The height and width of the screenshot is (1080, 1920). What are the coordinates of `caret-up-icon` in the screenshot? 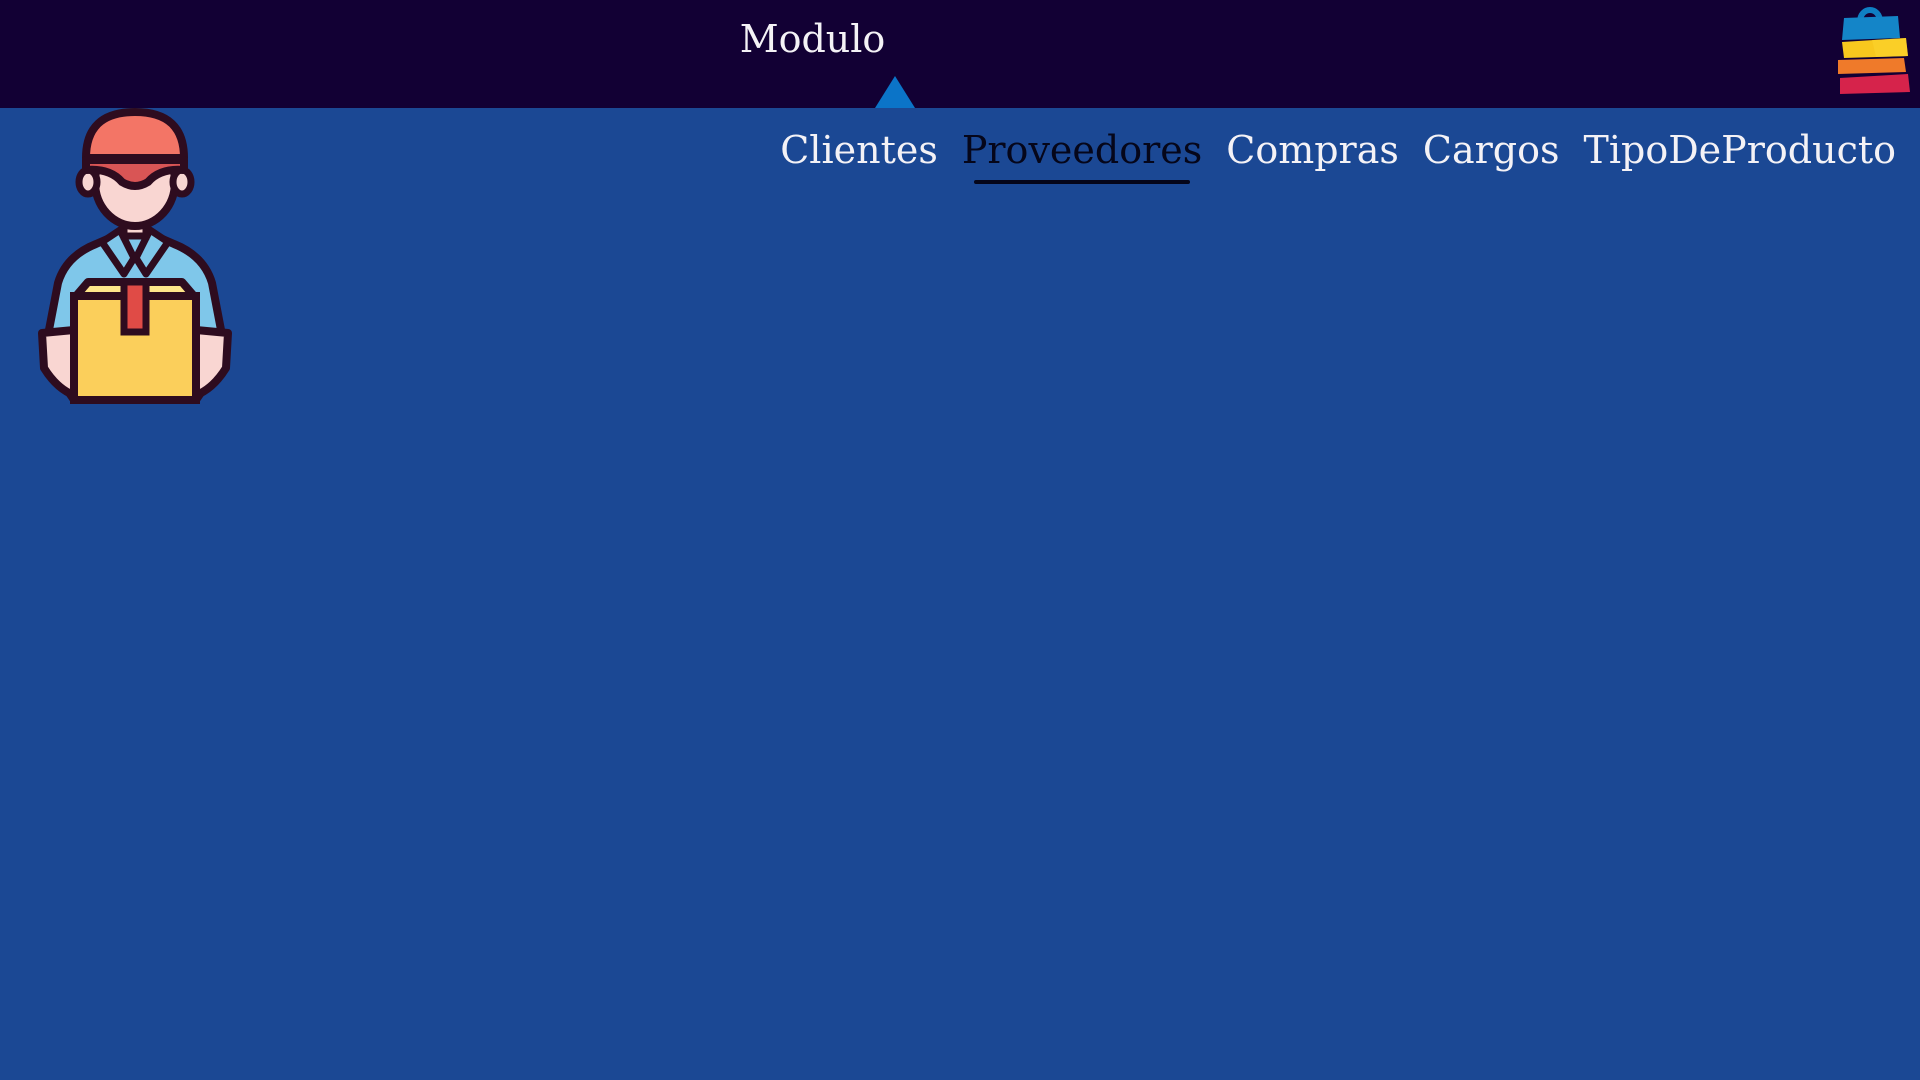 It's located at (895, 92).